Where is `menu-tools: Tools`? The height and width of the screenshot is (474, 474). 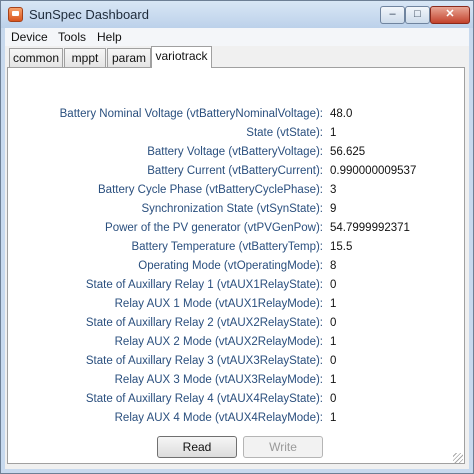
menu-tools: Tools is located at coordinates (72, 37).